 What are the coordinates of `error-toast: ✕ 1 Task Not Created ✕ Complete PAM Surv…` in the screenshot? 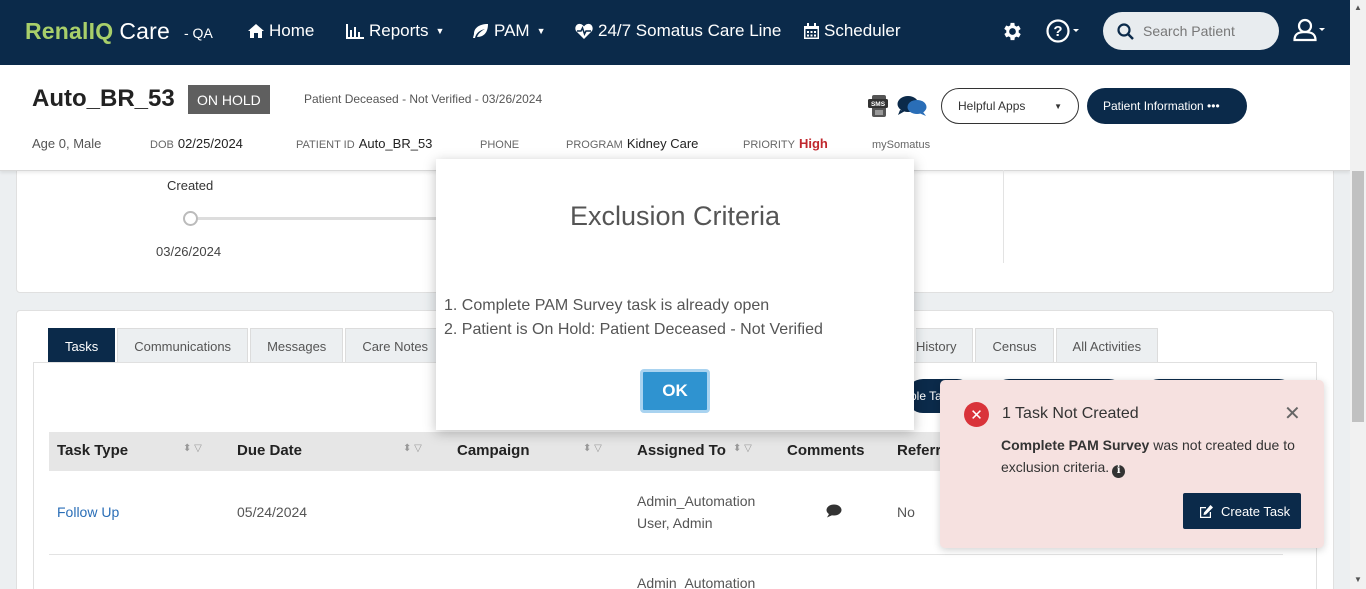 It's located at (1132, 464).